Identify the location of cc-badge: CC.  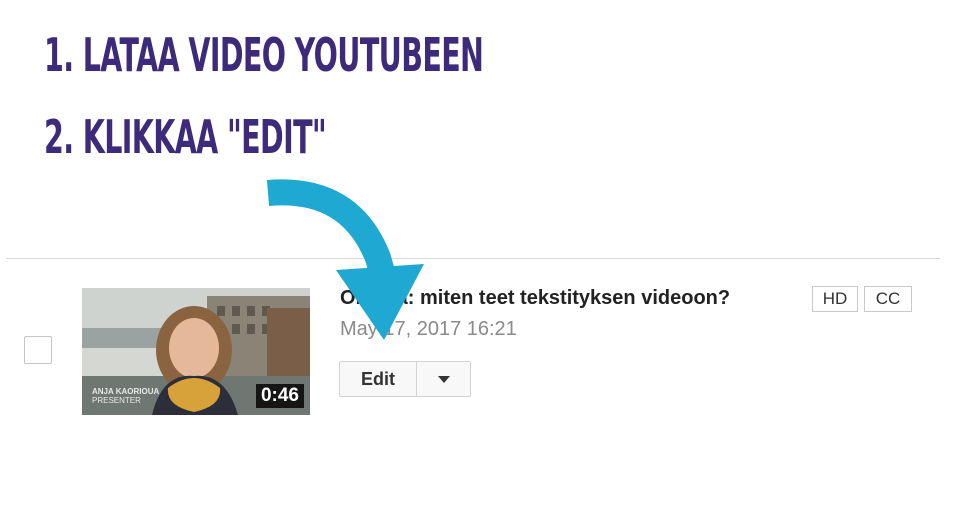
(888, 299).